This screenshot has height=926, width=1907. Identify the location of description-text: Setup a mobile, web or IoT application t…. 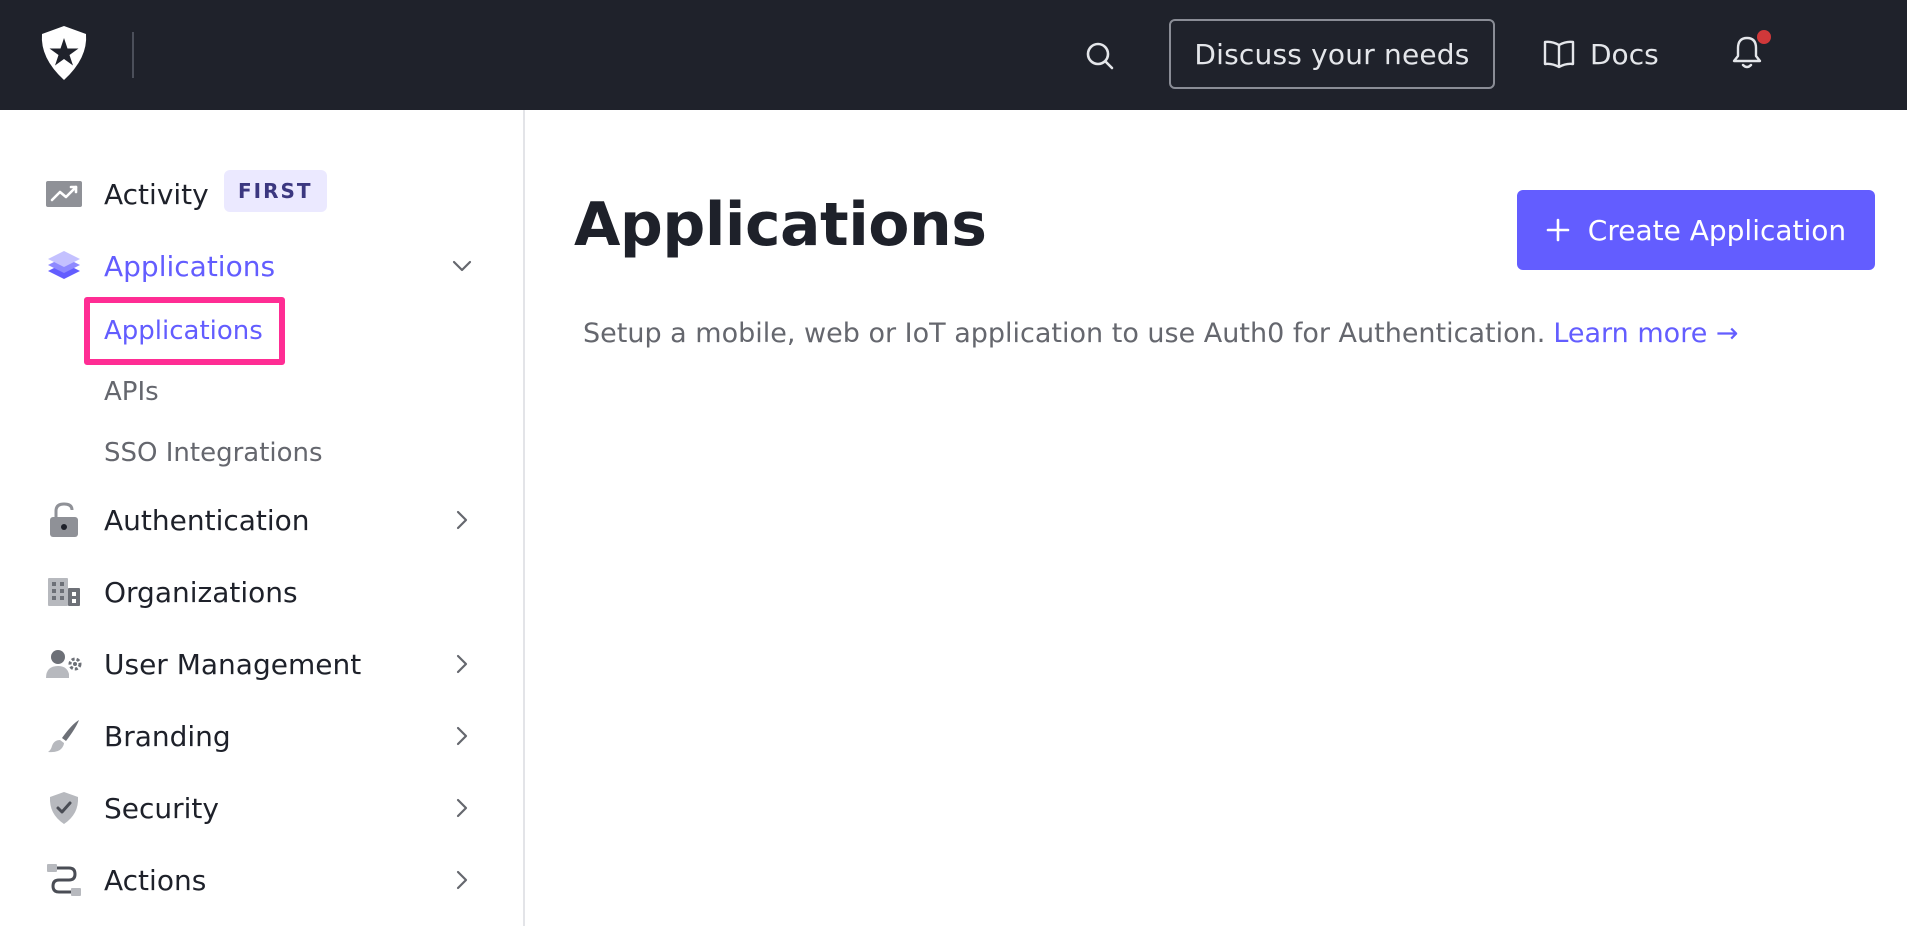
(1064, 333).